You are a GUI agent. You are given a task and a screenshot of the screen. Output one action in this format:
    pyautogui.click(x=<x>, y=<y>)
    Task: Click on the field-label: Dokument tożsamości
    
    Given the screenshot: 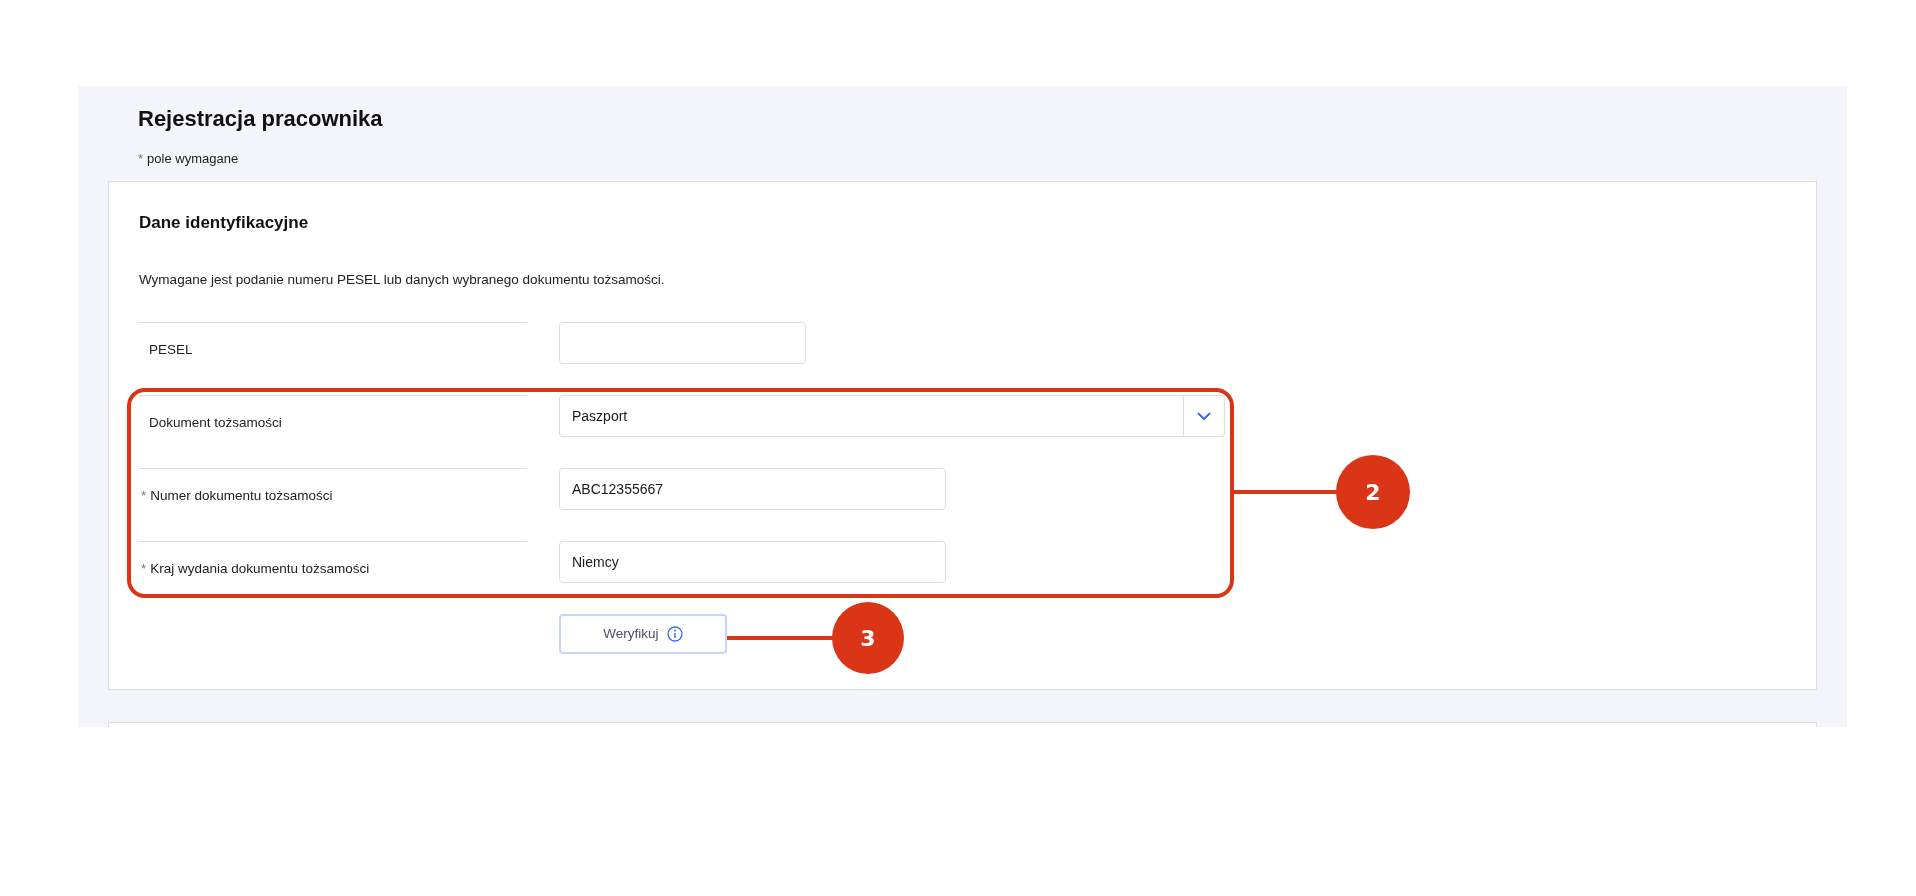 What is the action you would take?
    pyautogui.click(x=215, y=423)
    